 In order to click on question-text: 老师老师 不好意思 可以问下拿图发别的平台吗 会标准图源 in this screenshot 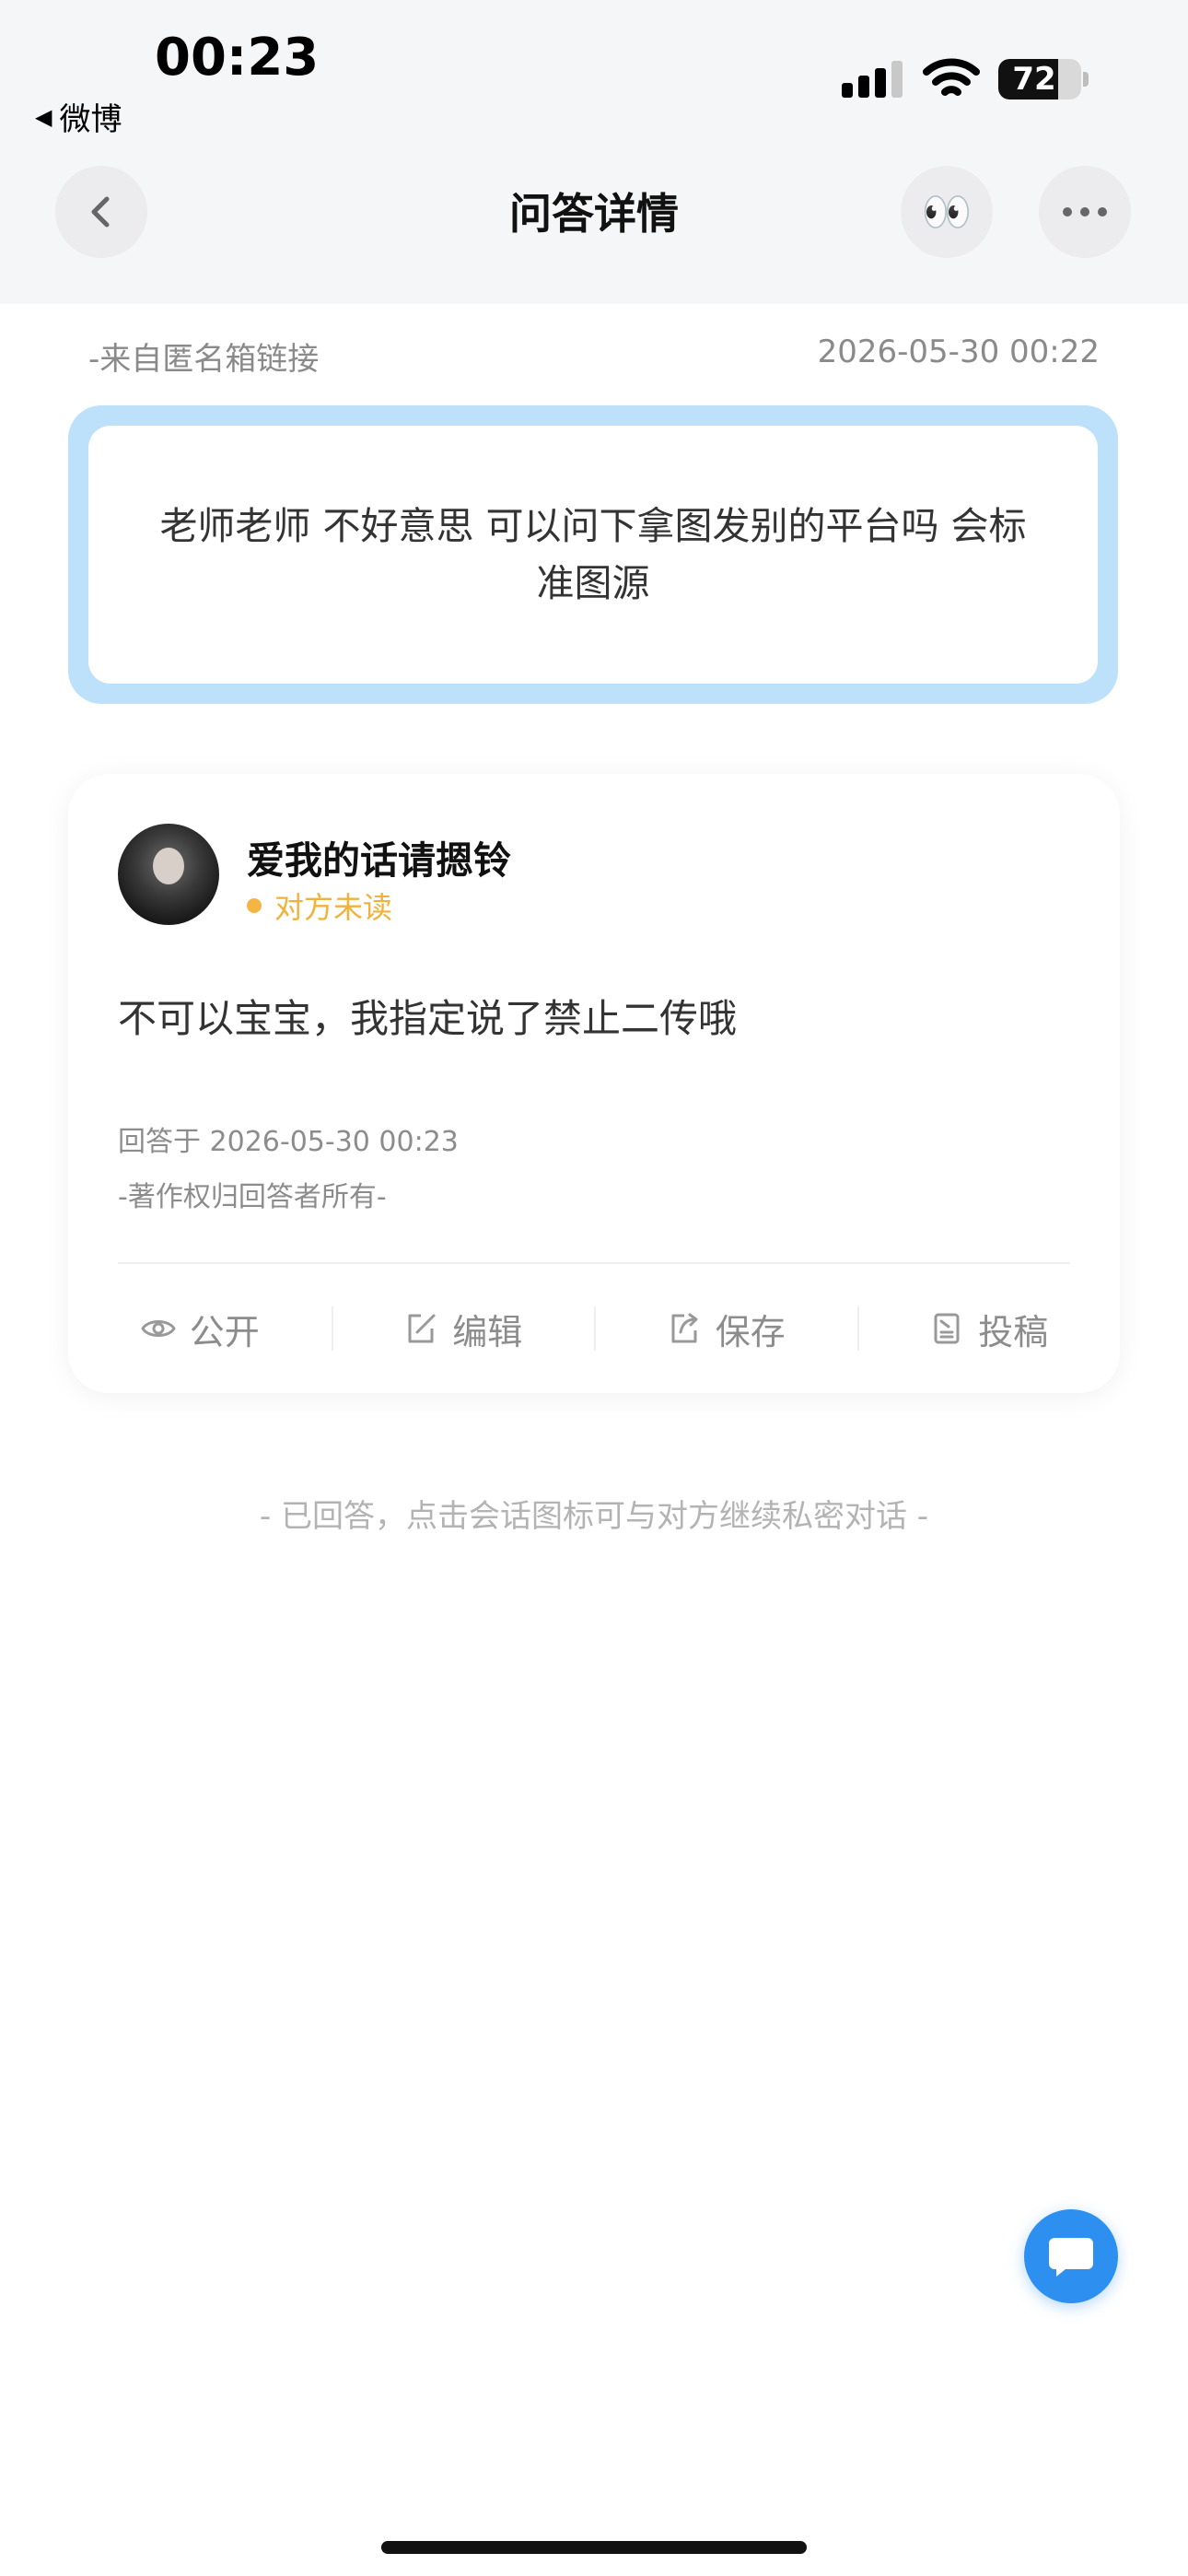, I will do `click(593, 555)`.